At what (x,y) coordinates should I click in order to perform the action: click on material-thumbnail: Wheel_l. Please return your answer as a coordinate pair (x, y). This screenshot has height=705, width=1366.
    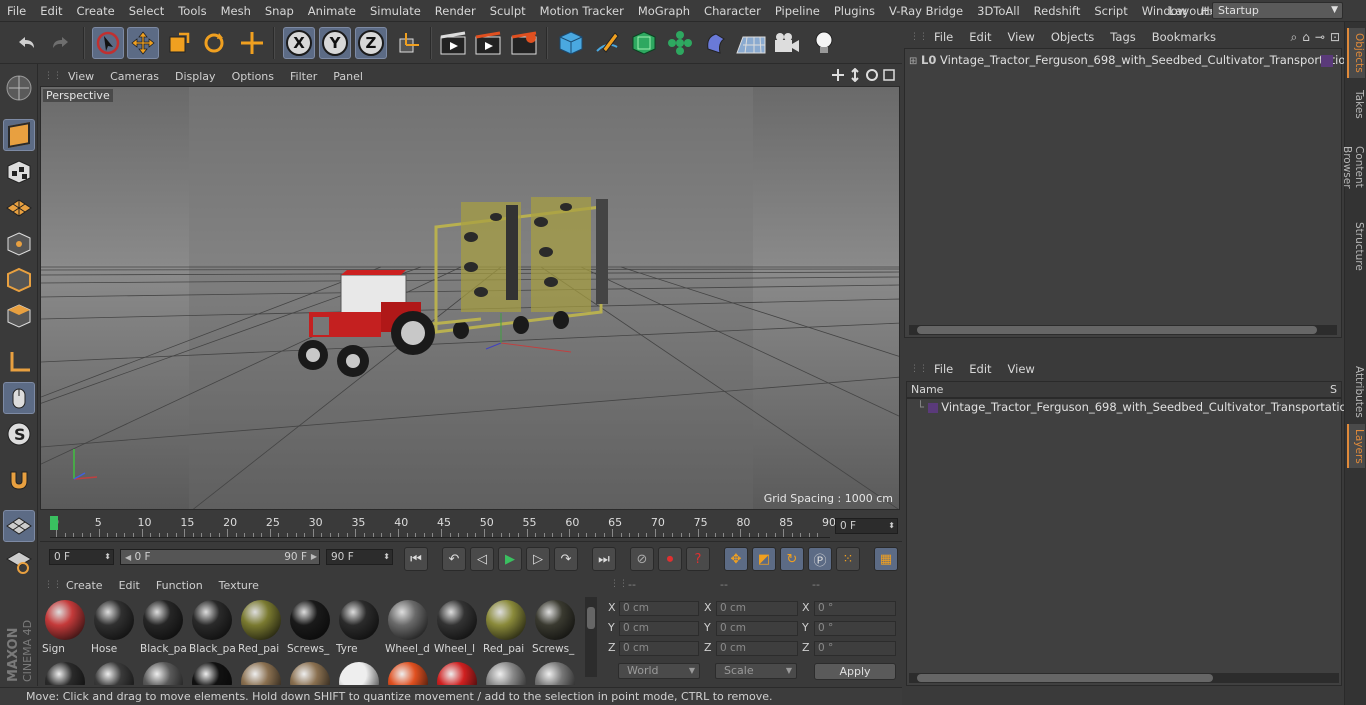
    Looking at the image, I should click on (457, 626).